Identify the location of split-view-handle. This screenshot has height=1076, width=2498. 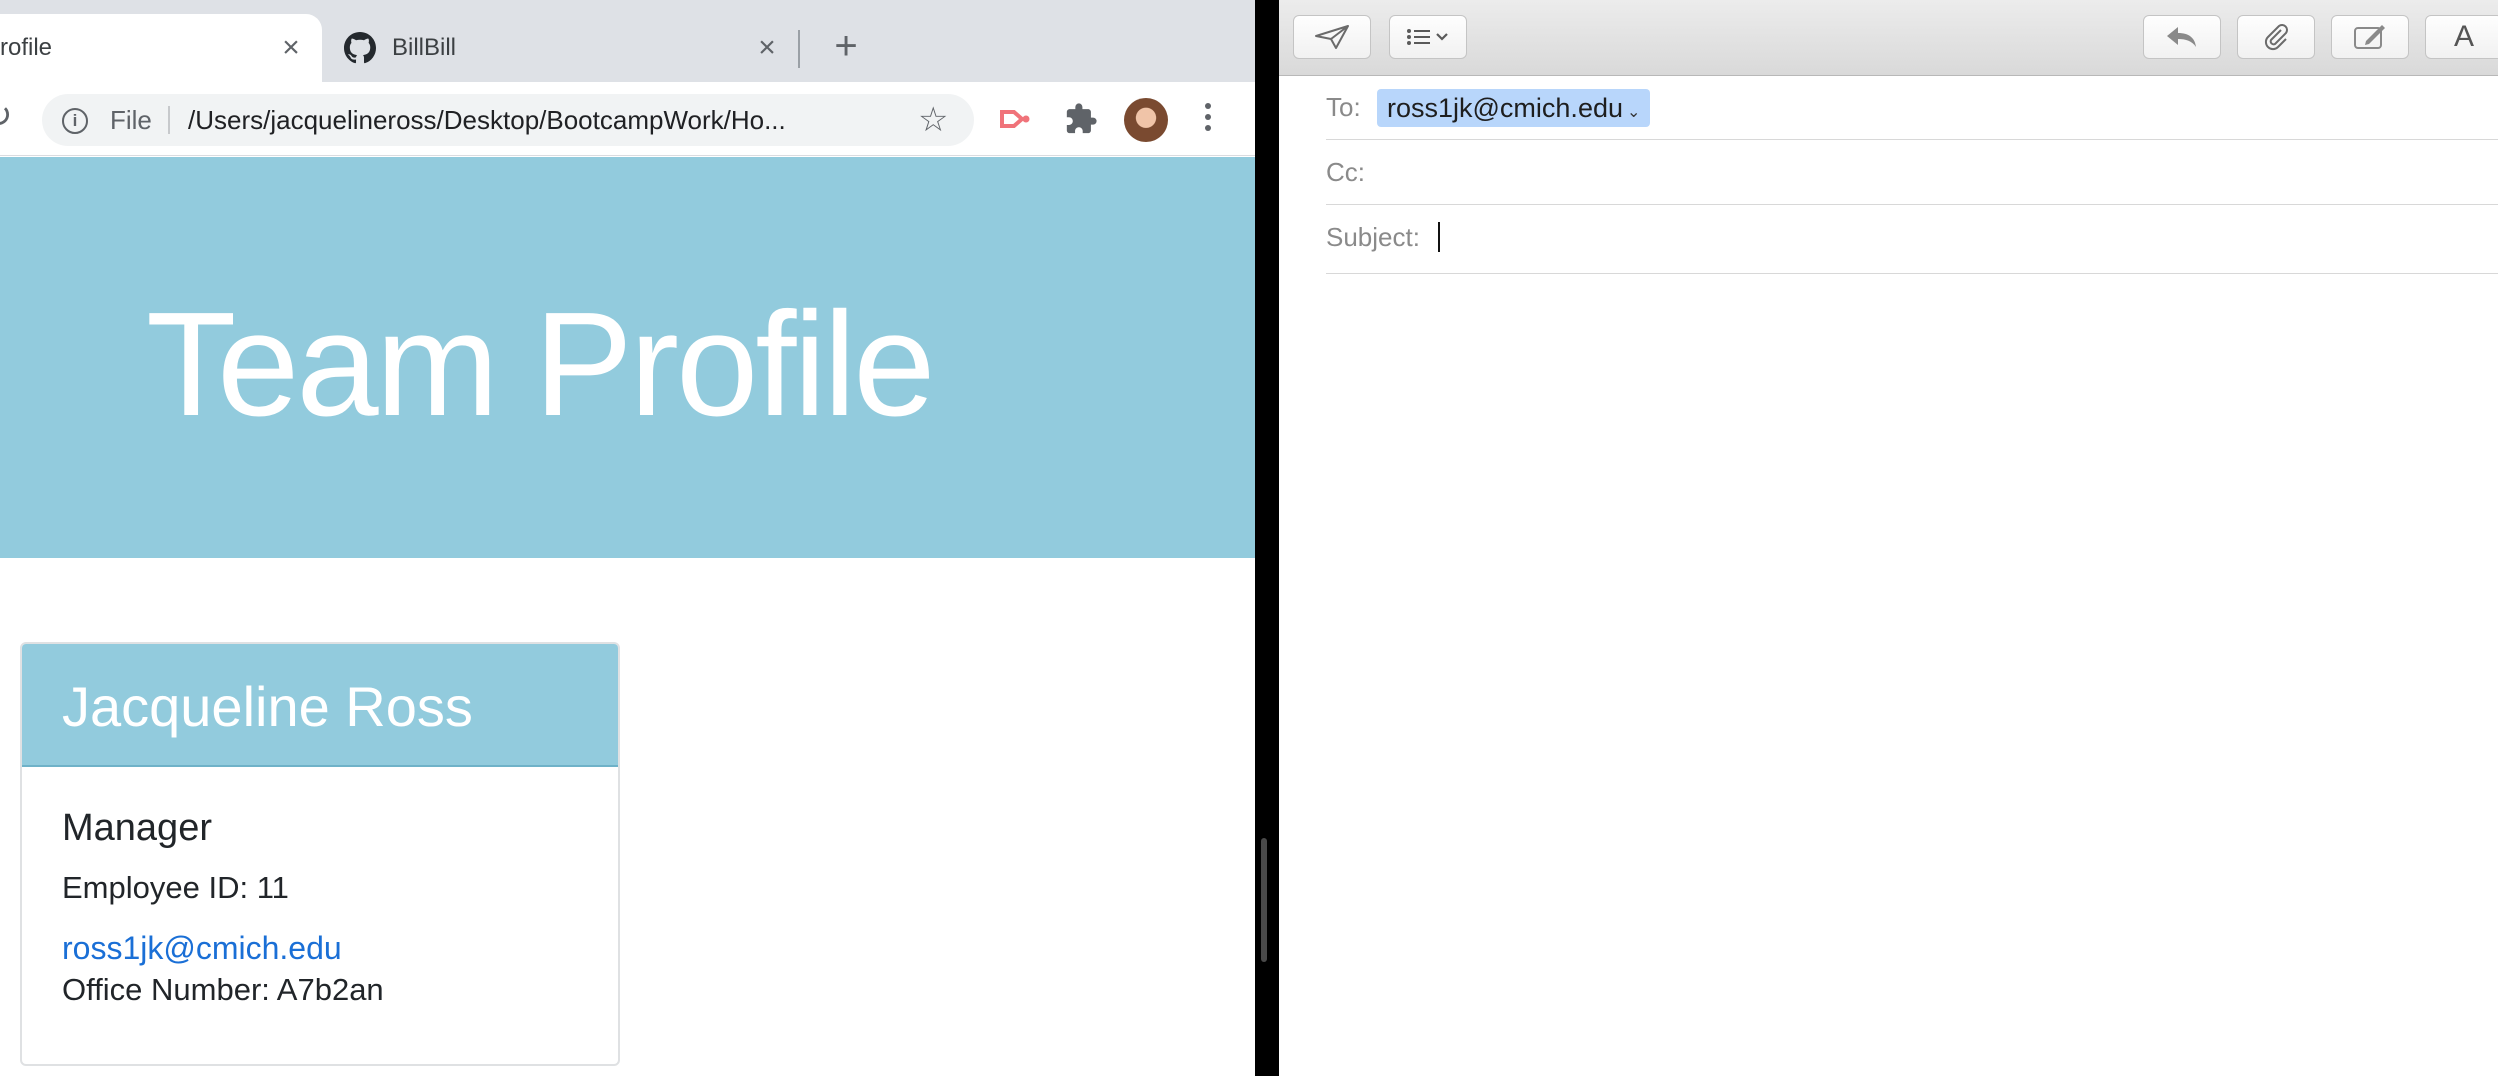
(1264, 900).